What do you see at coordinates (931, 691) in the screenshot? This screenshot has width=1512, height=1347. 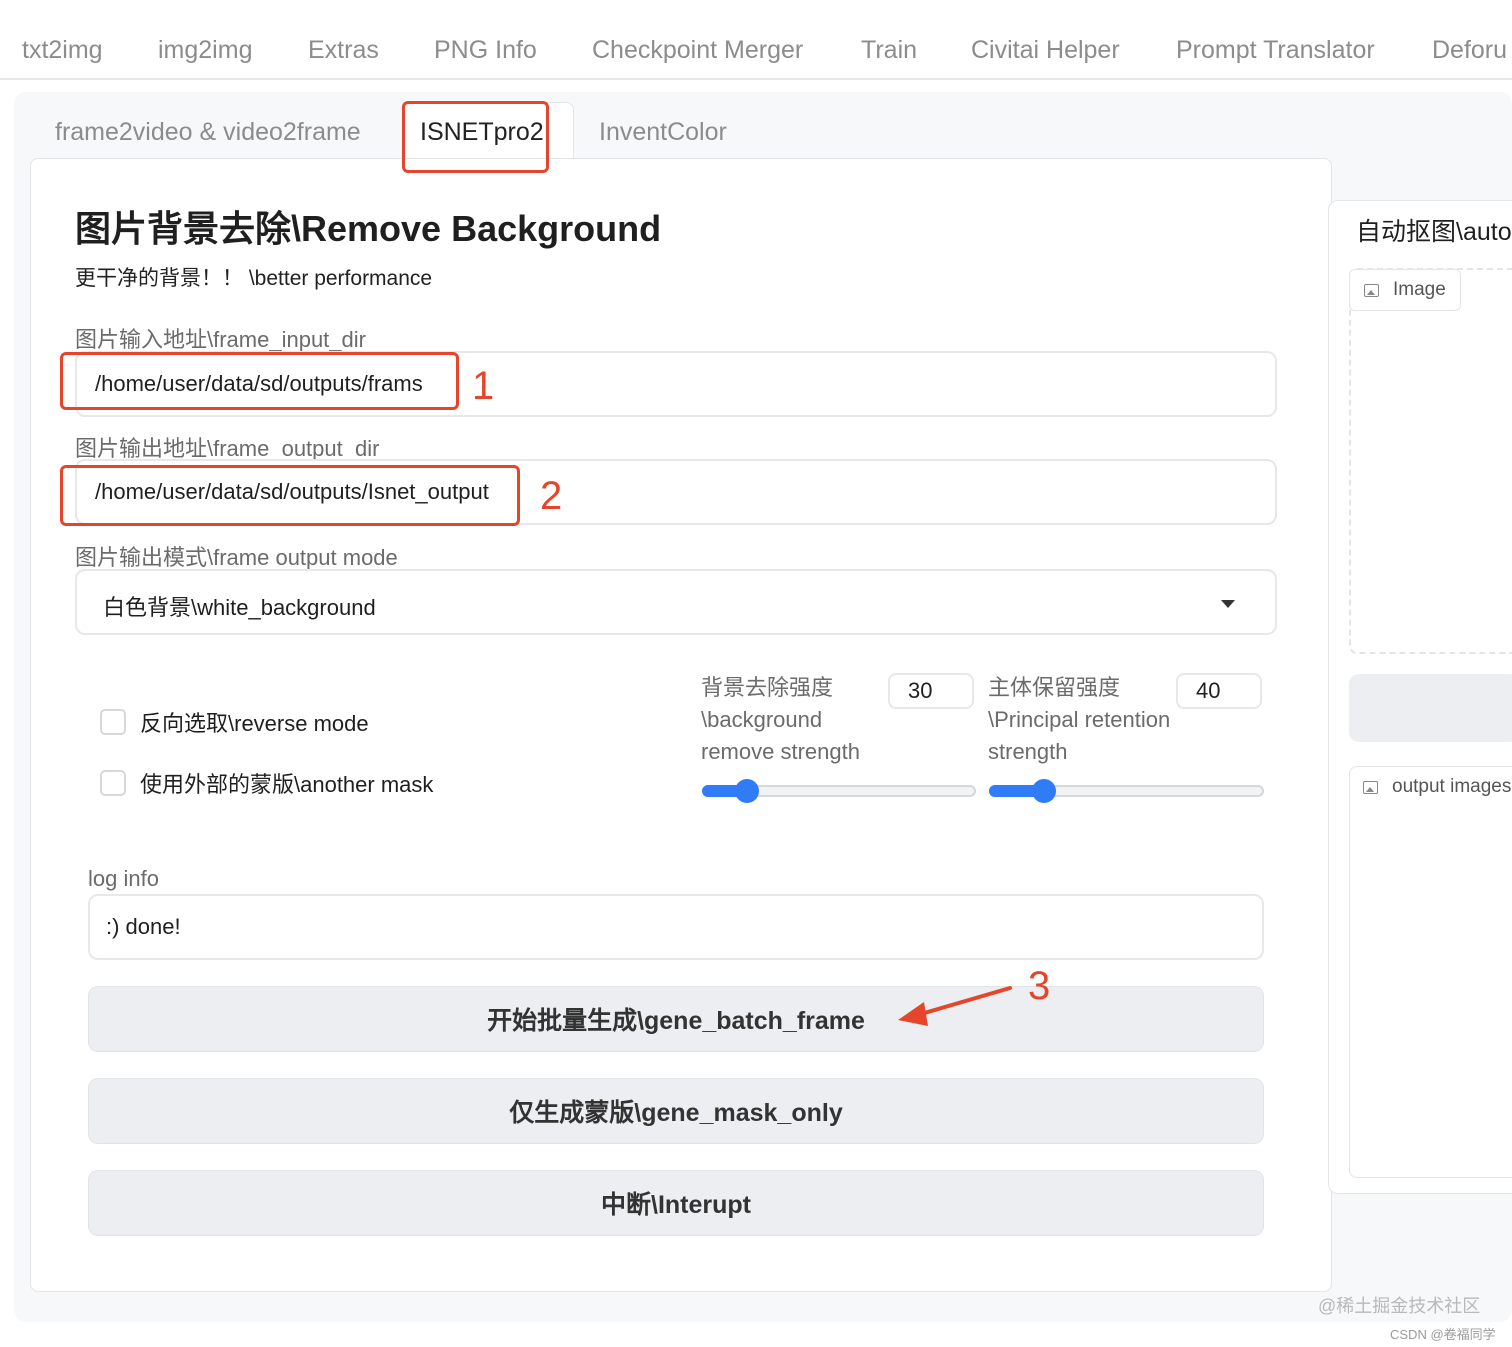 I see `bg-strength-number: 30` at bounding box center [931, 691].